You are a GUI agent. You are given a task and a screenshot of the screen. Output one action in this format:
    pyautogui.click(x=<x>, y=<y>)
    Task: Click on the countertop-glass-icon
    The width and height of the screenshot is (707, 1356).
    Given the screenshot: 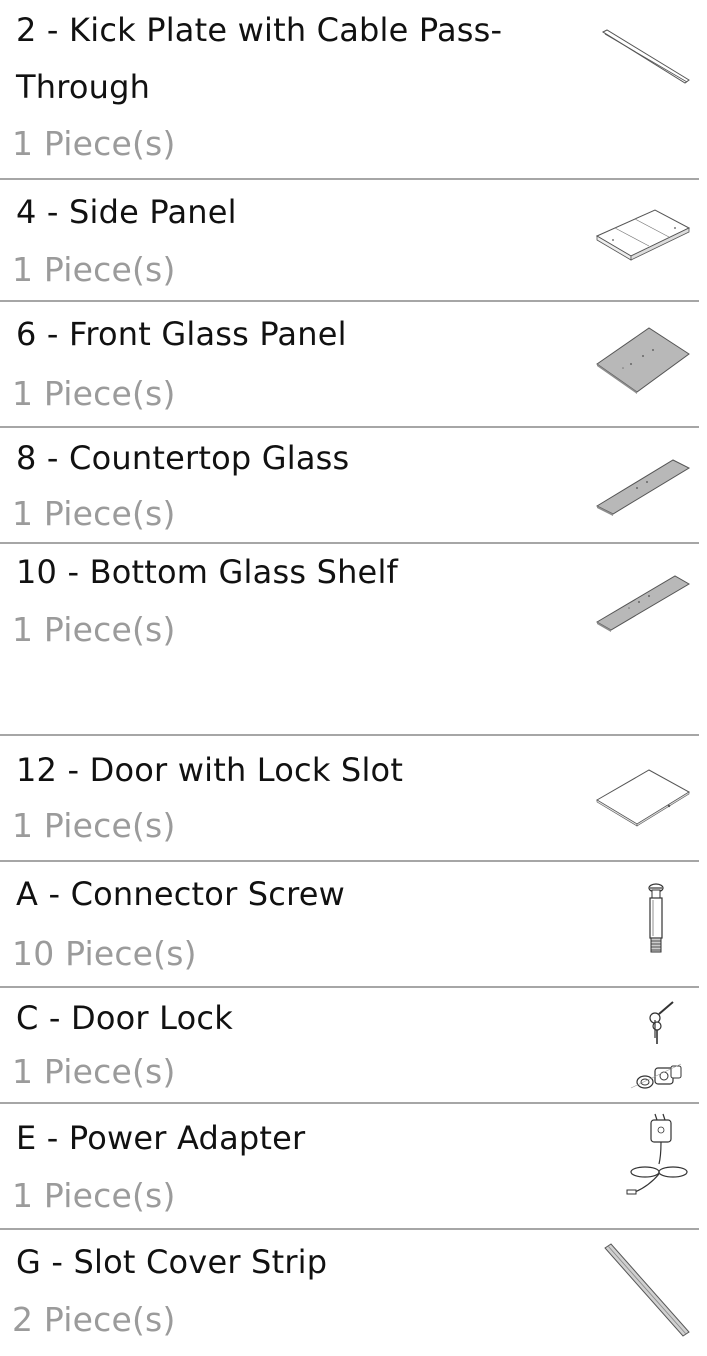 What is the action you would take?
    pyautogui.click(x=643, y=487)
    